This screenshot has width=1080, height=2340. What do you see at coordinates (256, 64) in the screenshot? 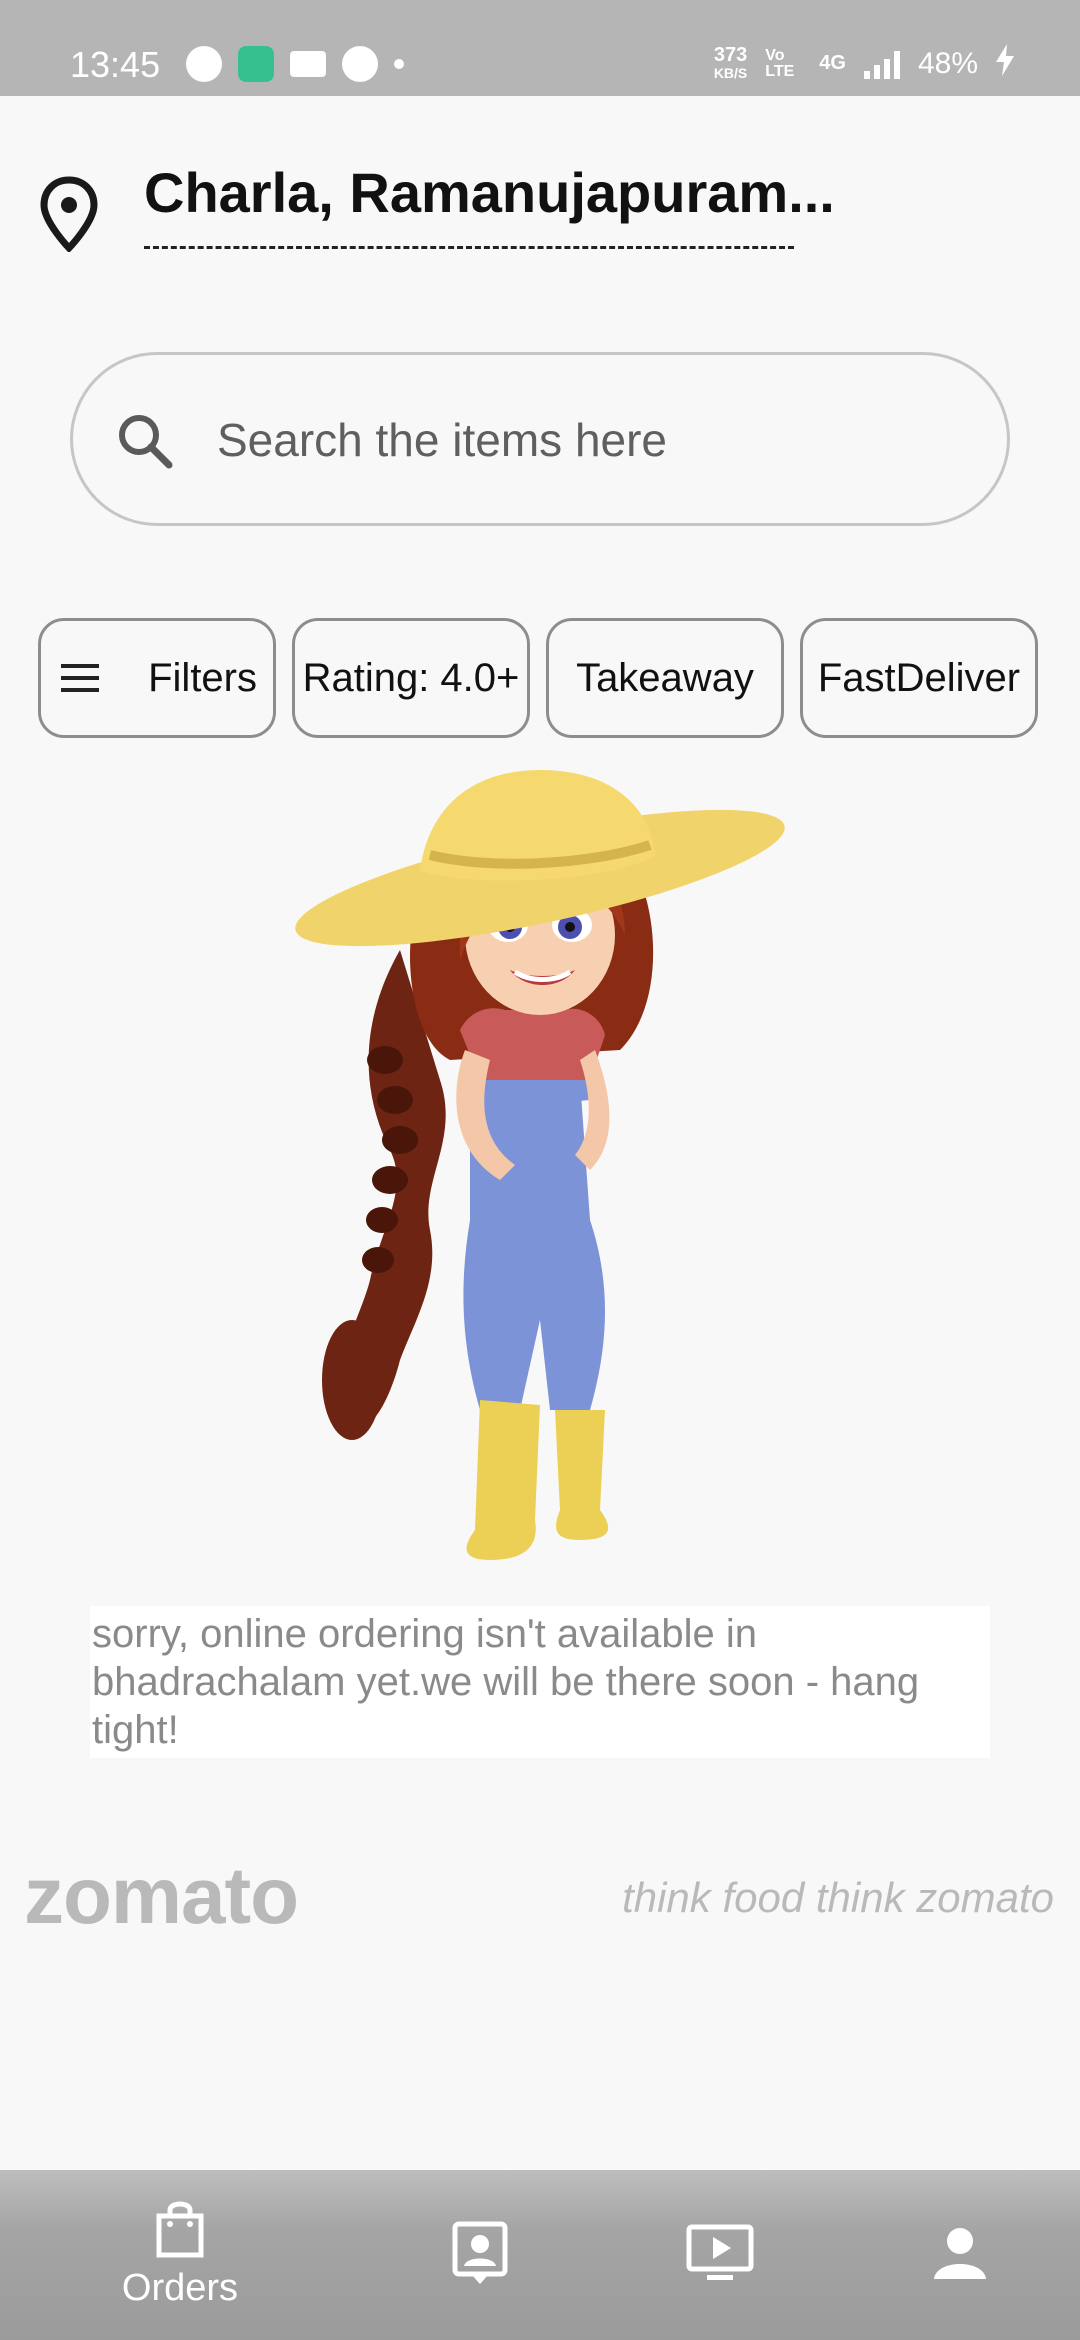
I see `shop-notification-icon` at bounding box center [256, 64].